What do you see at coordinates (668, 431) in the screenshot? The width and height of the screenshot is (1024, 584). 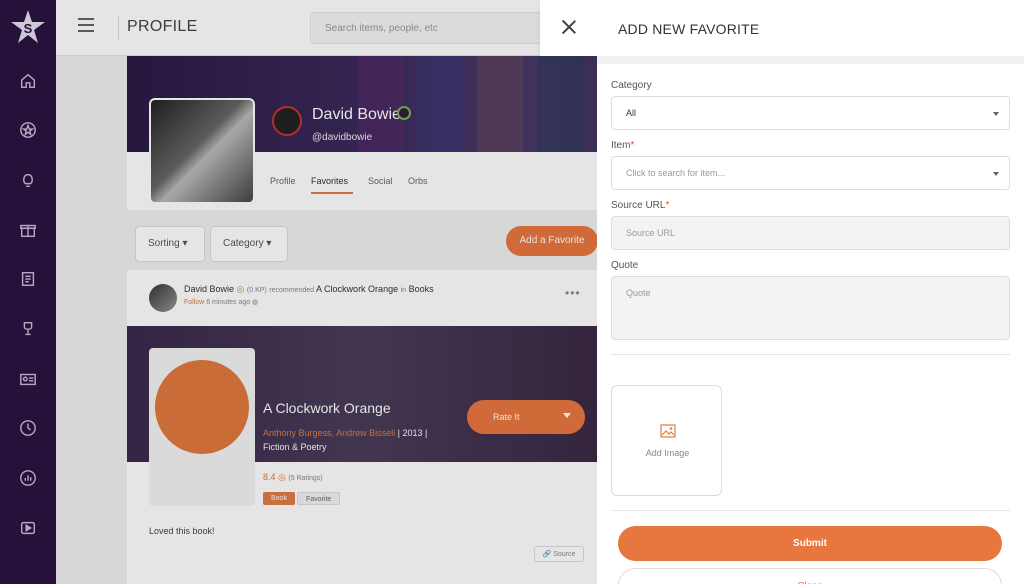 I see `image-icon` at bounding box center [668, 431].